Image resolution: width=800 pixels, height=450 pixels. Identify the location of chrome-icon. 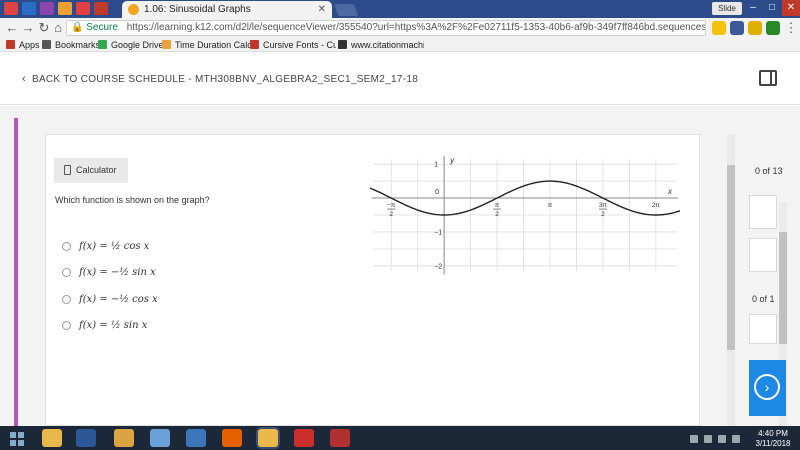
(52, 438).